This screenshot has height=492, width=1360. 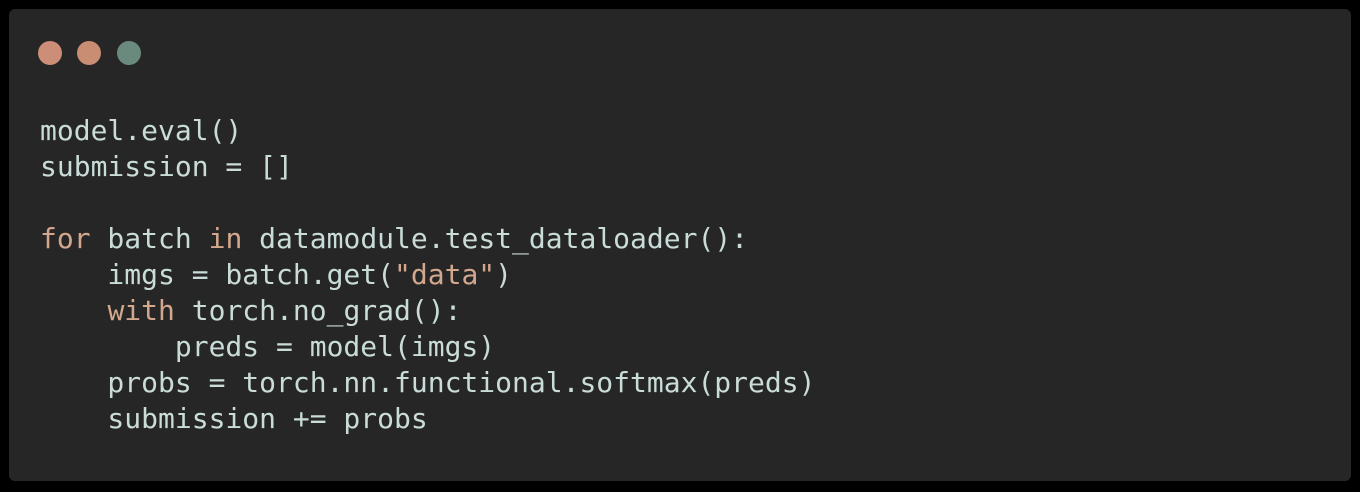 What do you see at coordinates (89, 53) in the screenshot?
I see `minimize-icon` at bounding box center [89, 53].